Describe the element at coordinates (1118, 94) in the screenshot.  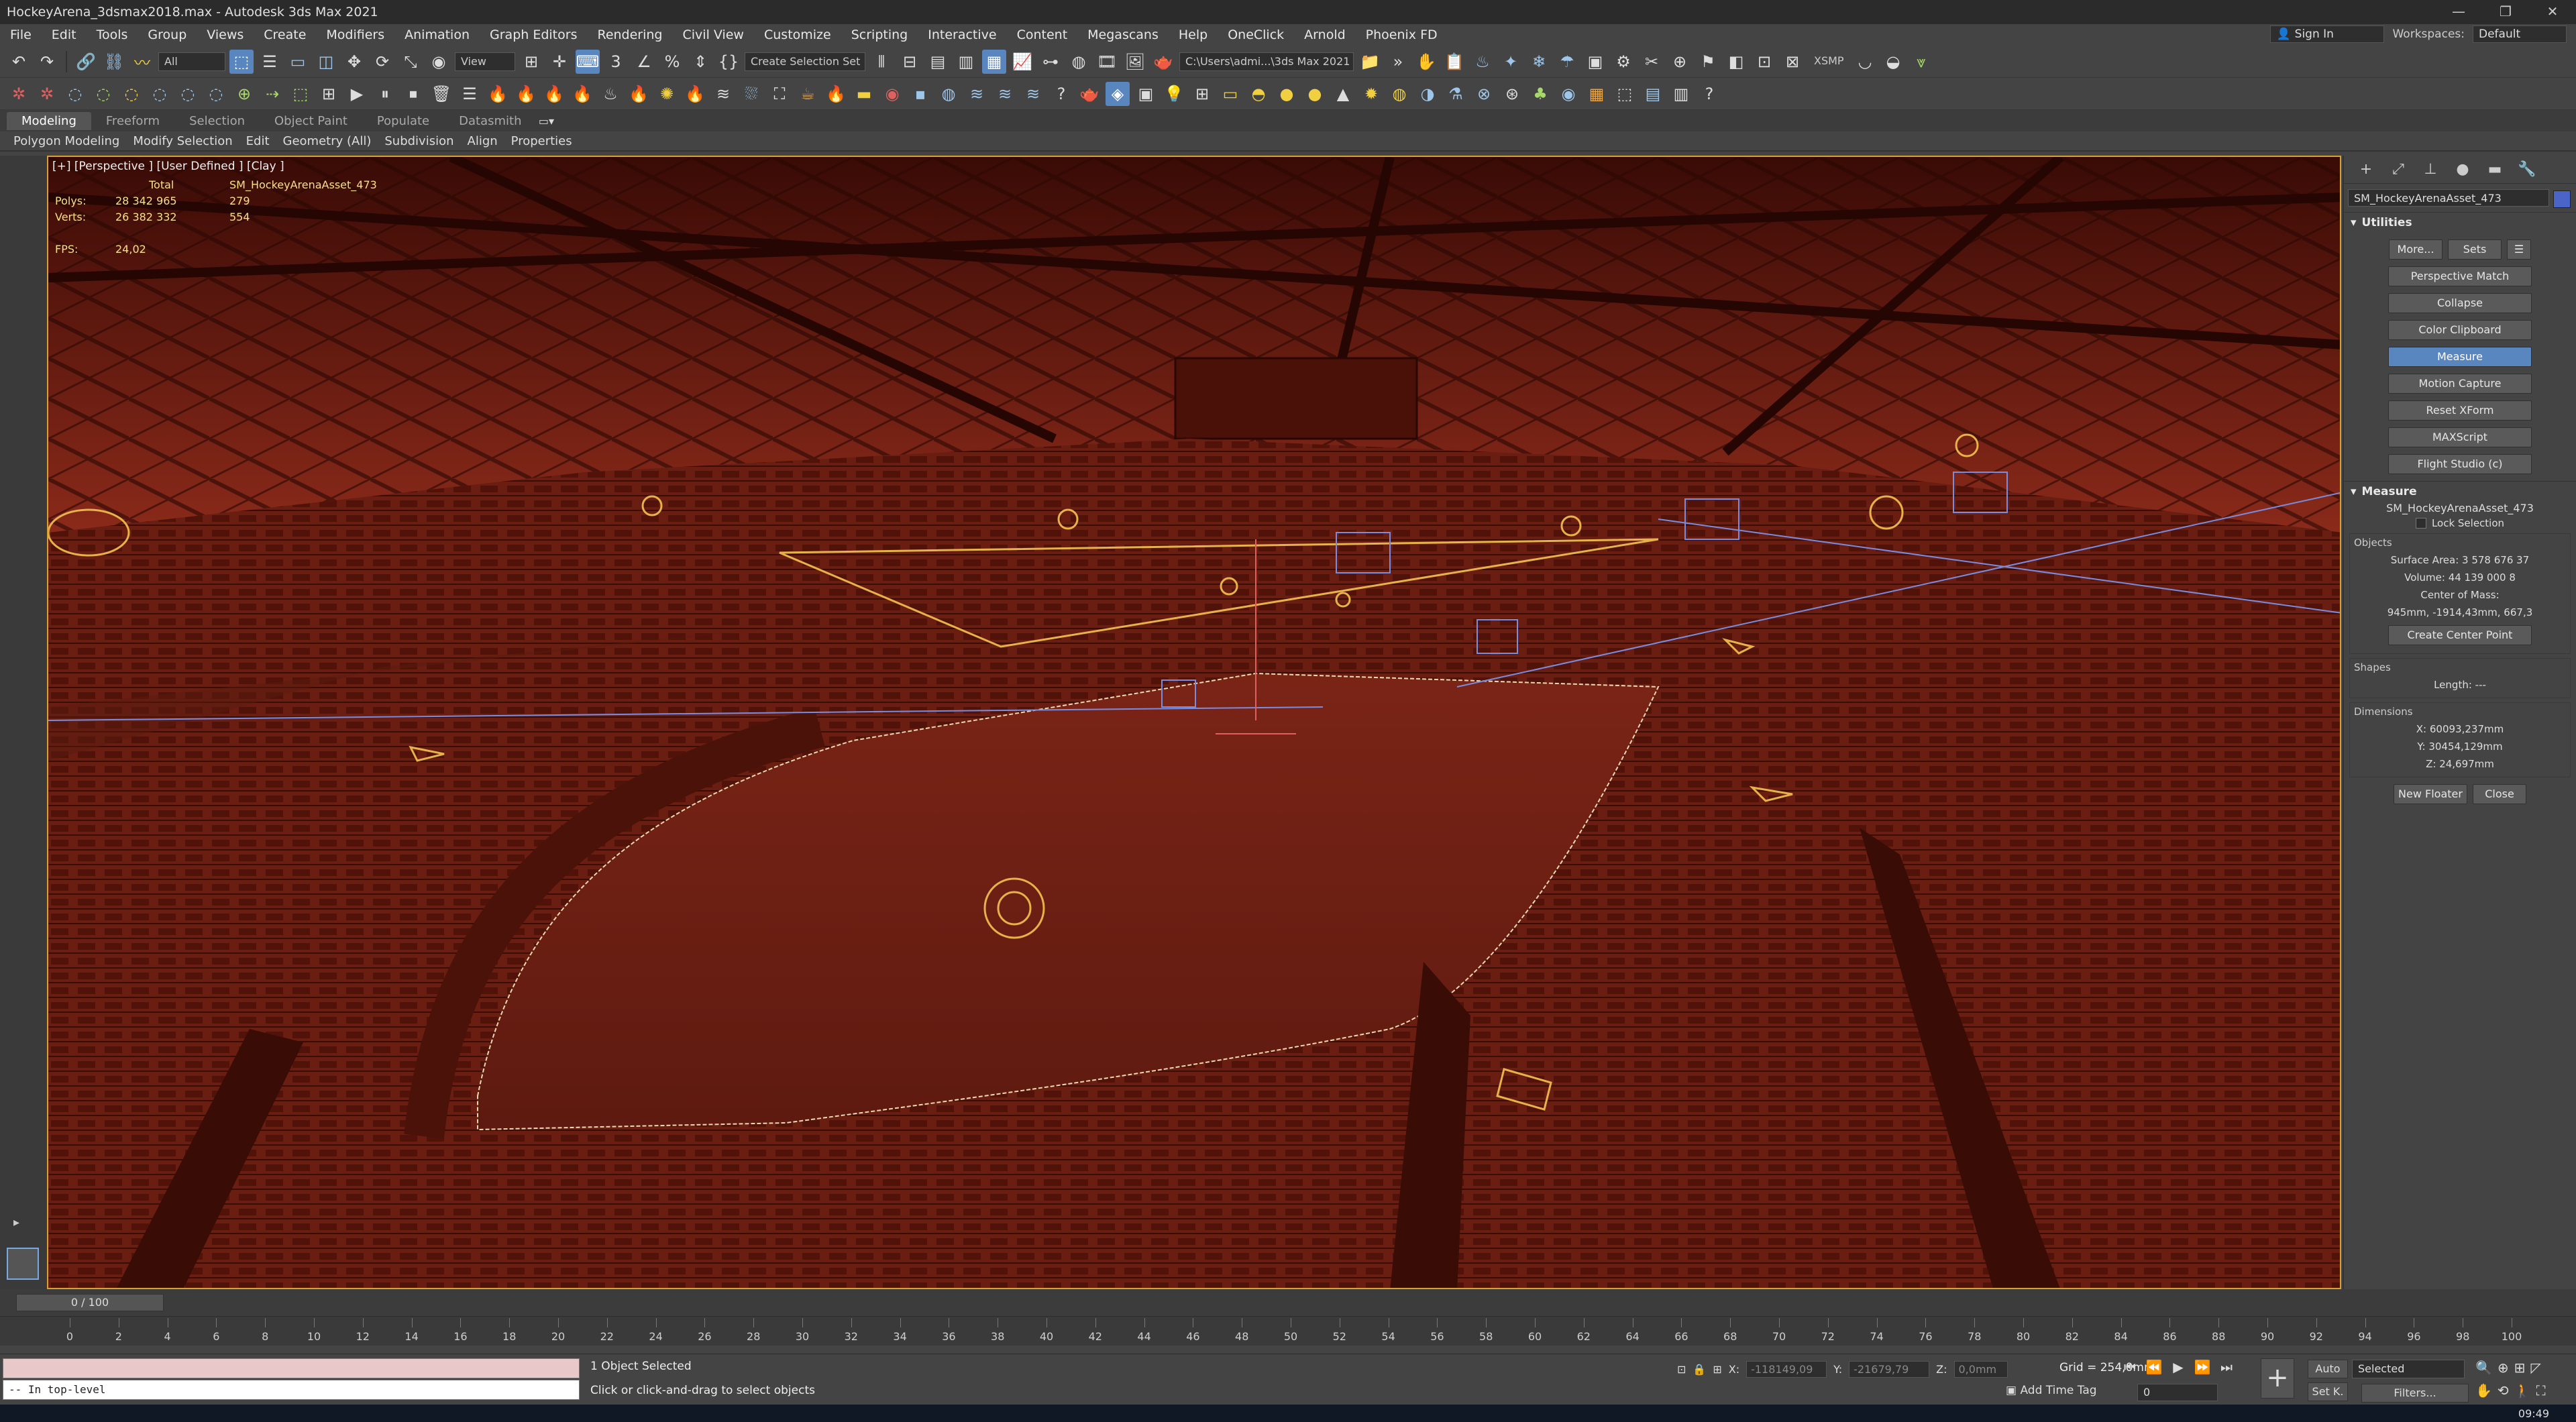
I see `vray-frame-icon: ◈` at that location.